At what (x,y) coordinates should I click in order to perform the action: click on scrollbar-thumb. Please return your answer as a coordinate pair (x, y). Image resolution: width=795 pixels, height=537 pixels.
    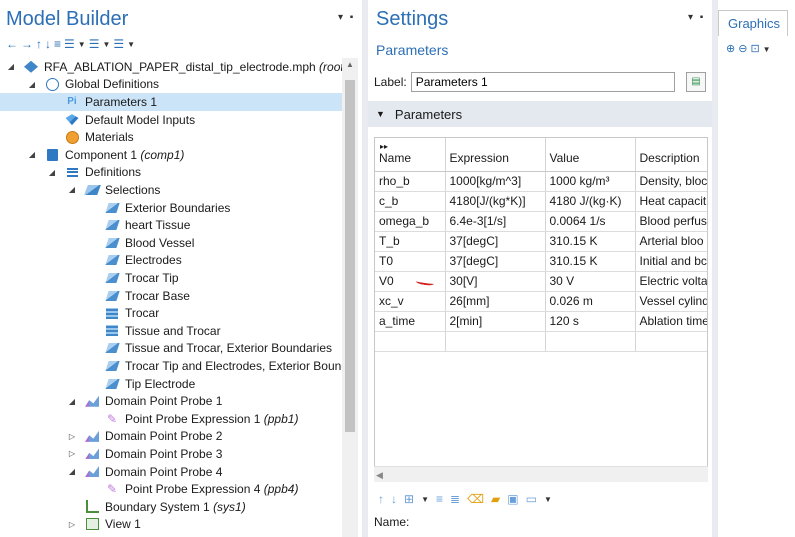
    Looking at the image, I should click on (350, 256).